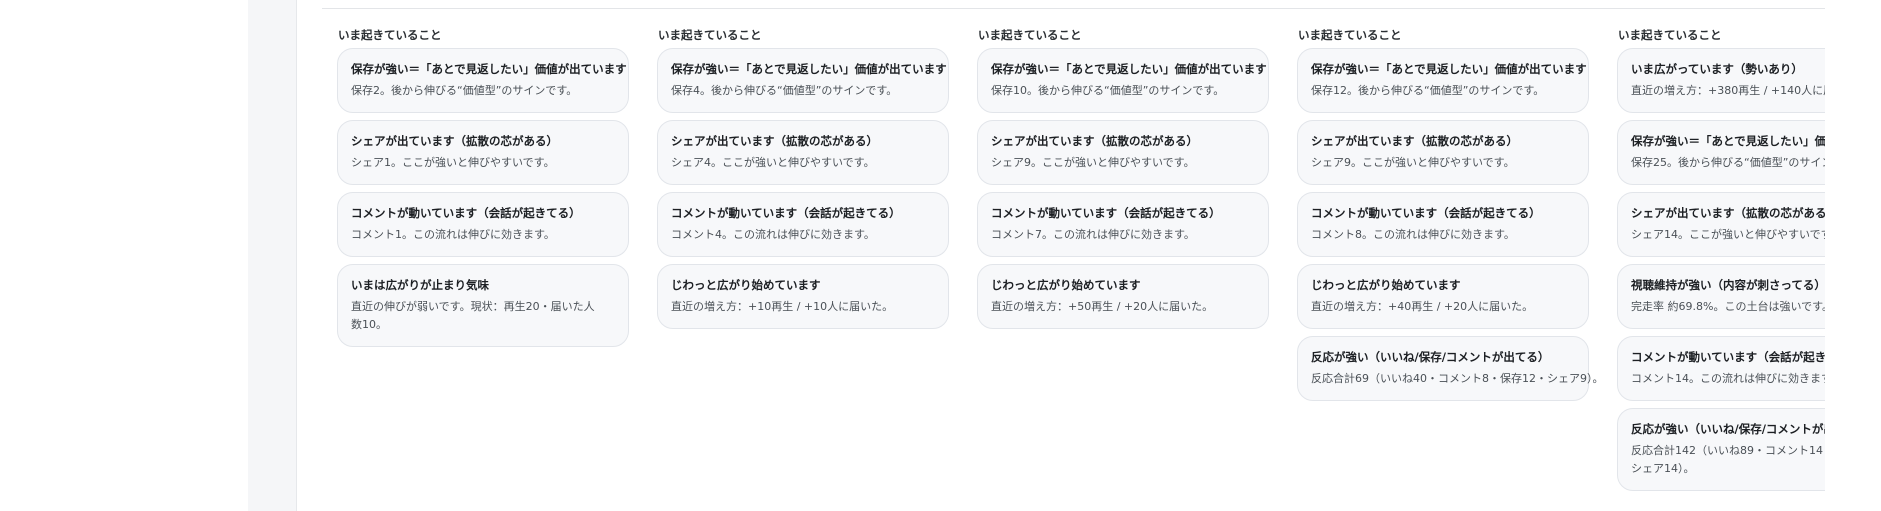  What do you see at coordinates (773, 234) in the screenshot?
I see `card-body: コメント4。この流れは伸びに効きます。` at bounding box center [773, 234].